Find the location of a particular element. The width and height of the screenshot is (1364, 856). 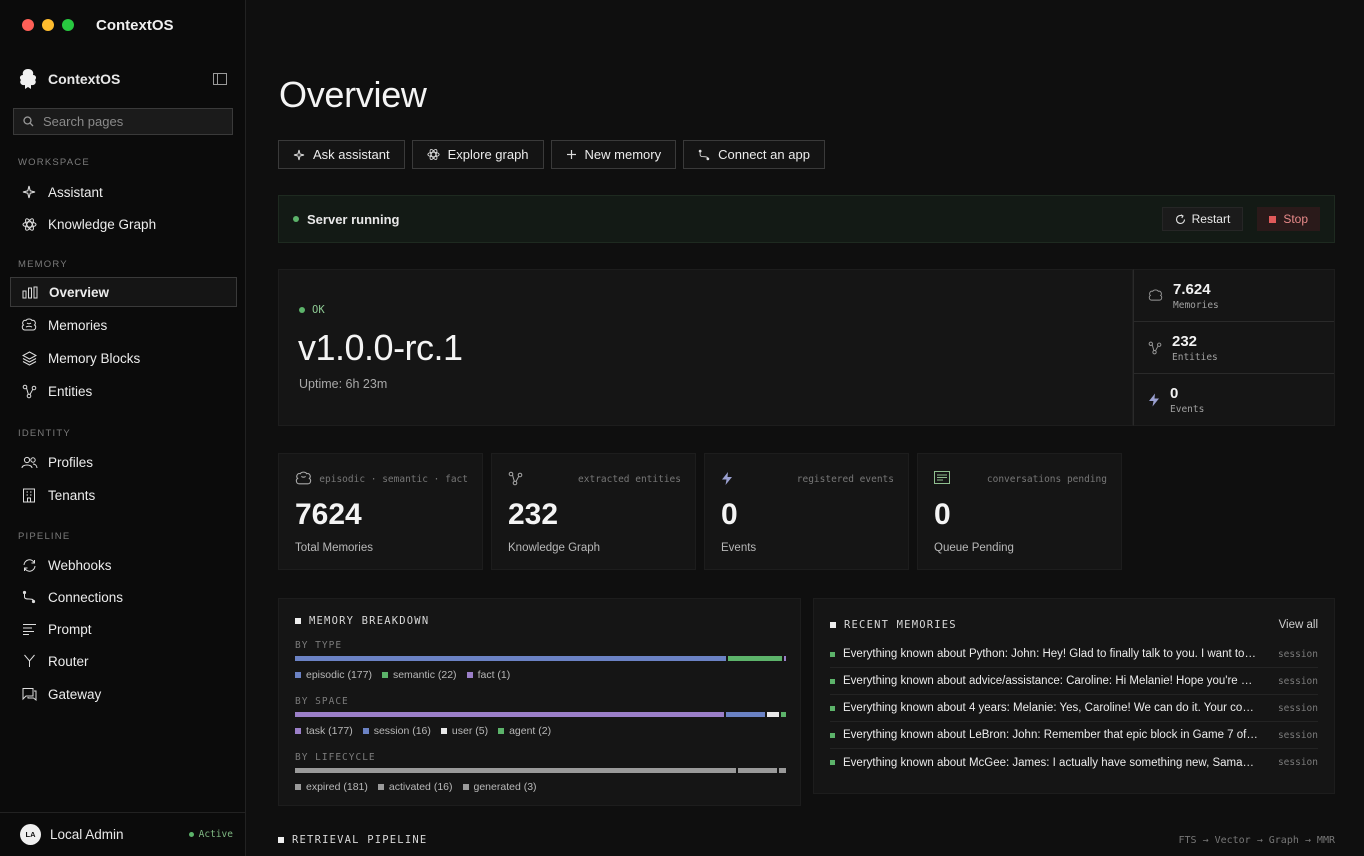

sidebar-item-assistant: Assistant is located at coordinates (123, 192).